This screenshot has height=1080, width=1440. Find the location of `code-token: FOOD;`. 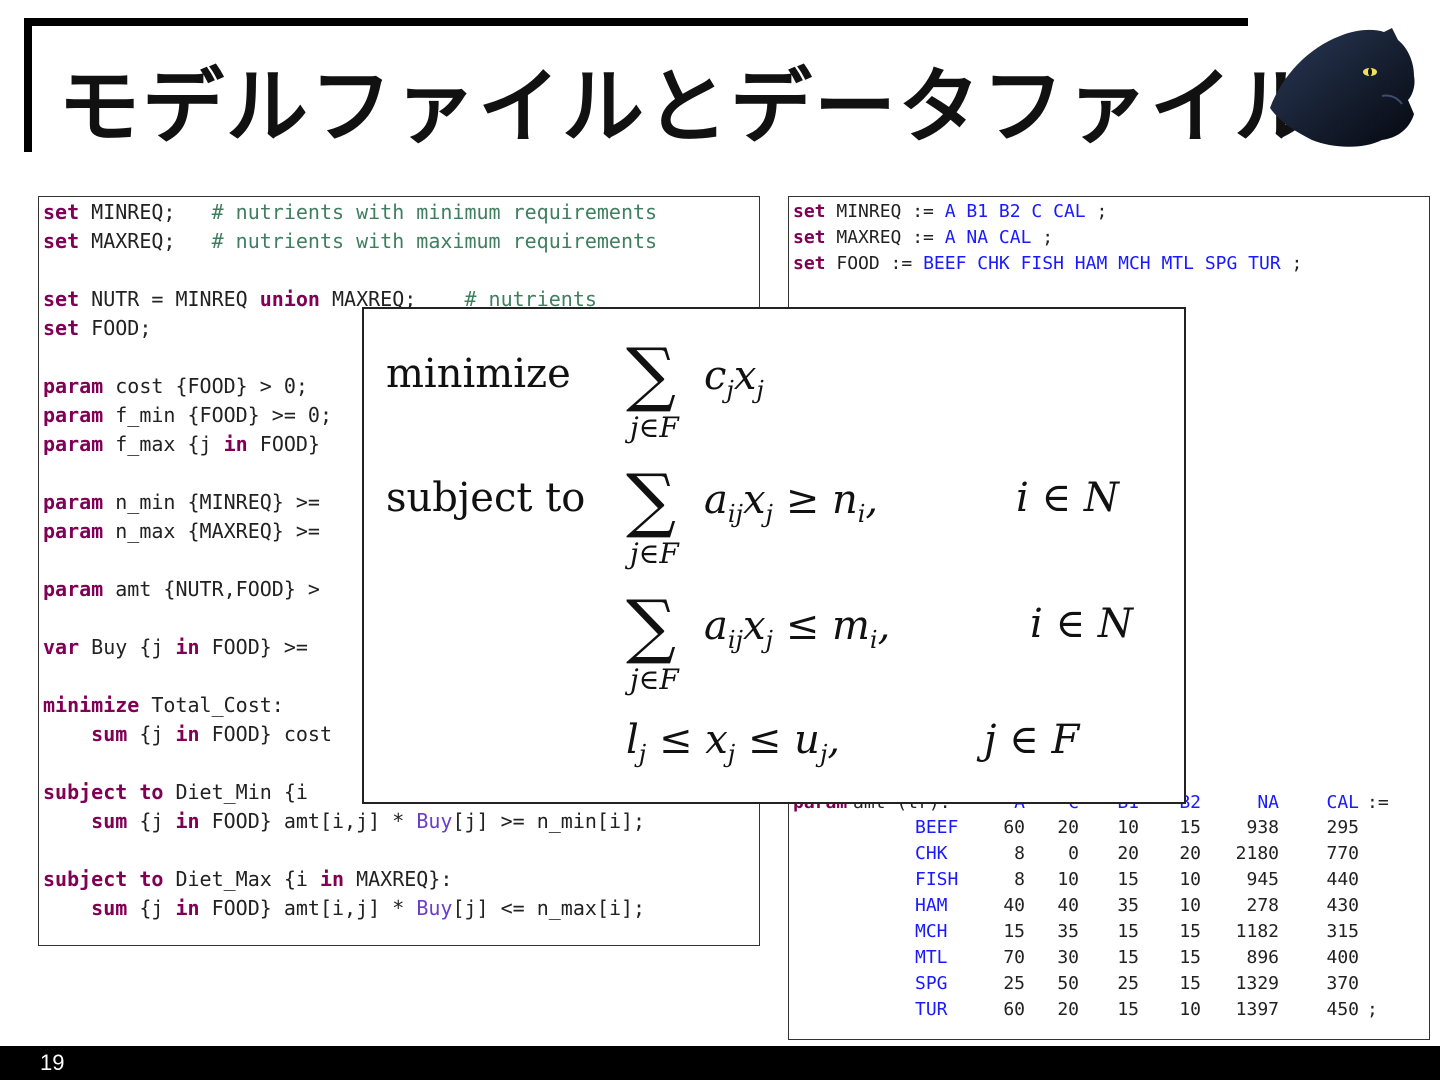

code-token: FOOD; is located at coordinates (115, 328).